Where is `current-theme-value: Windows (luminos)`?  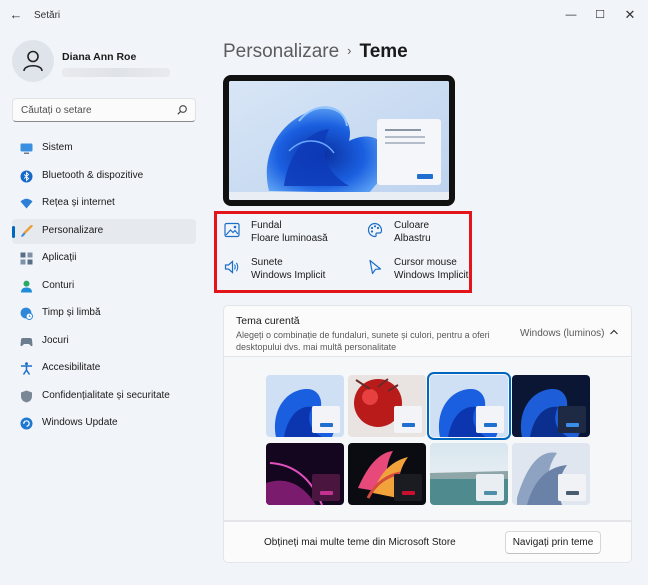 current-theme-value: Windows (luminos) is located at coordinates (562, 333).